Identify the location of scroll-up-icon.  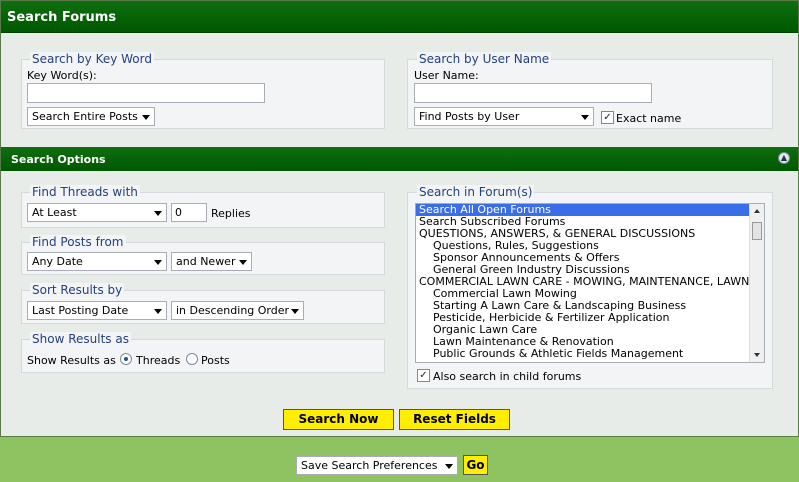
(757, 211).